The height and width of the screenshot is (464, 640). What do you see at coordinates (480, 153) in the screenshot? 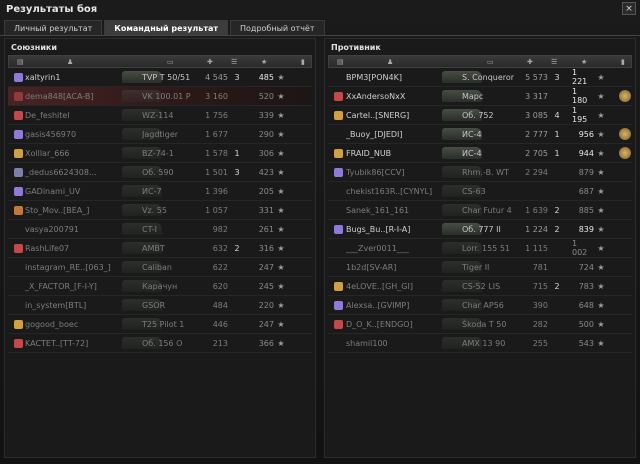
I see `table-row: FRAID_NUB ИС-4 2 705 1 944 ★` at bounding box center [480, 153].